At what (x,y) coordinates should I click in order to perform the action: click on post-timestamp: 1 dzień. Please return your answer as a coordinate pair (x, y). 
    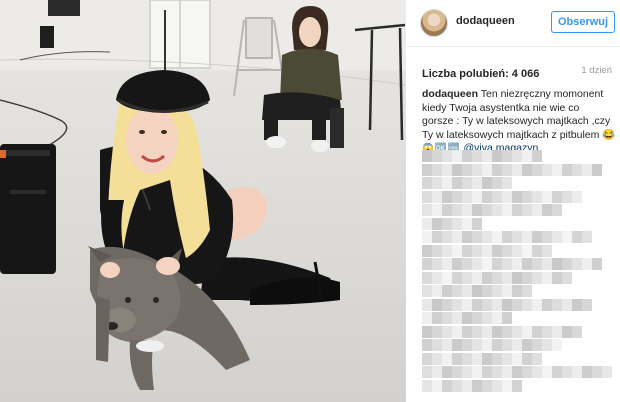
    Looking at the image, I should click on (596, 70).